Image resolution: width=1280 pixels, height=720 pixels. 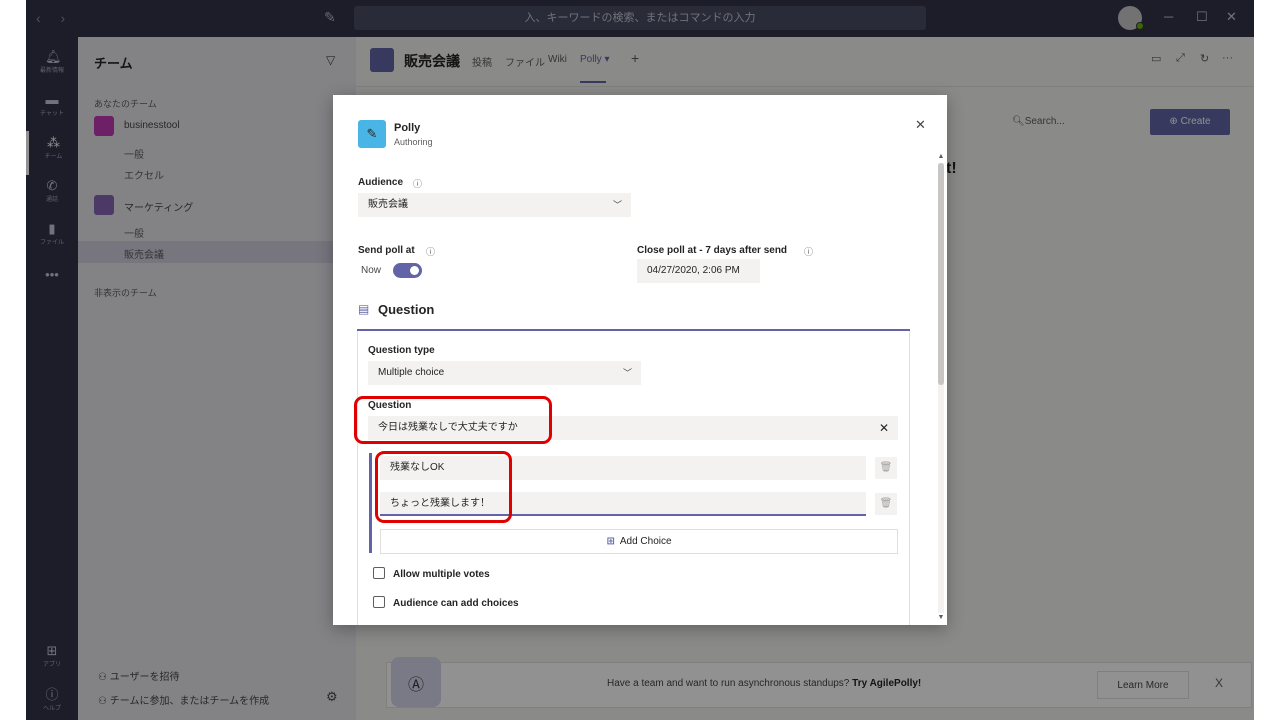 What do you see at coordinates (698, 271) in the screenshot?
I see `close-date-field: 04/27/2020, 2:06 PM` at bounding box center [698, 271].